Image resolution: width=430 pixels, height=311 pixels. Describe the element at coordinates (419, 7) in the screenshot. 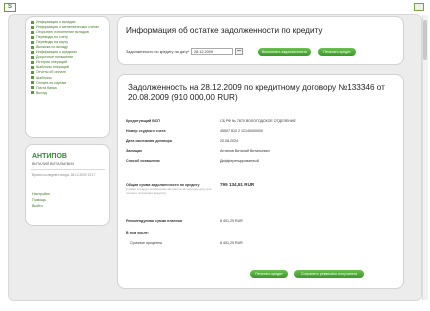

I see `window-control-icon` at that location.